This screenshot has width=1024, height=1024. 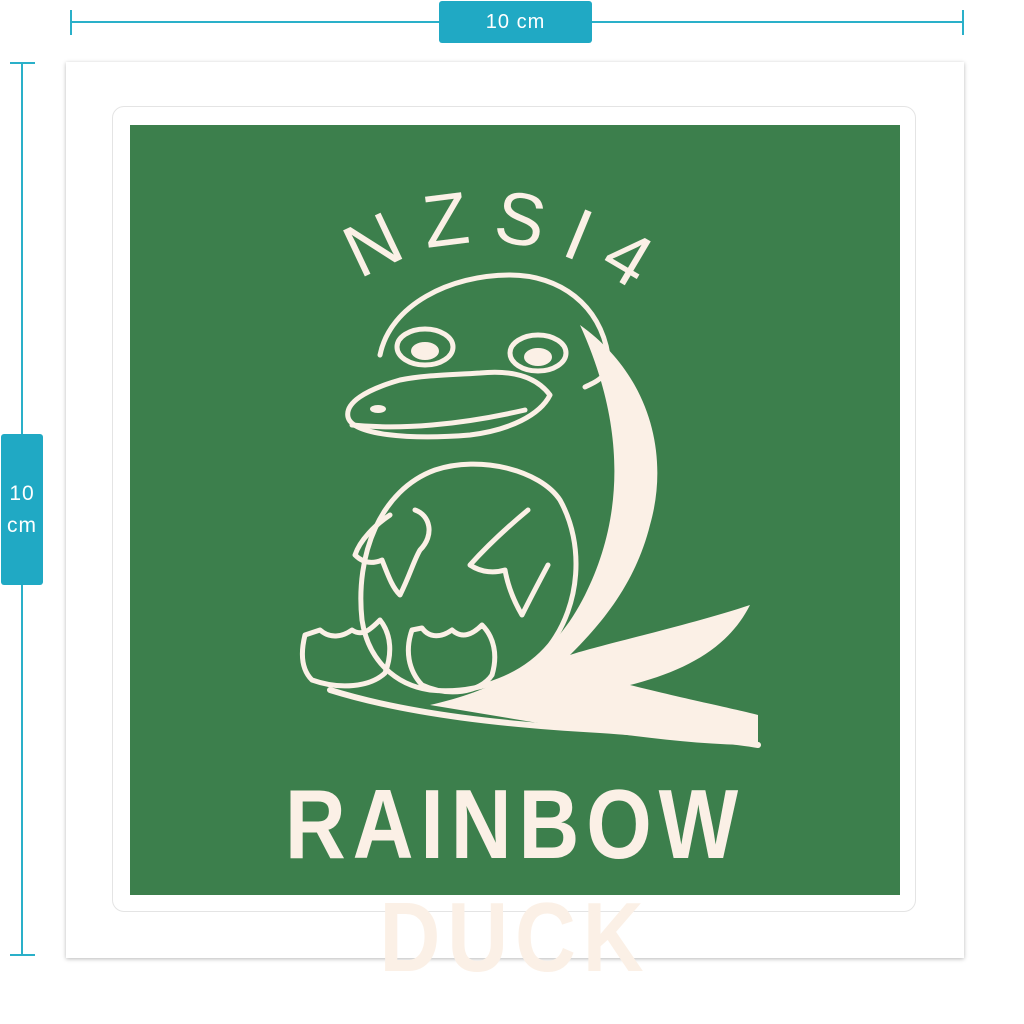 What do you see at coordinates (507, 243) in the screenshot?
I see `top-text: NZSI4` at bounding box center [507, 243].